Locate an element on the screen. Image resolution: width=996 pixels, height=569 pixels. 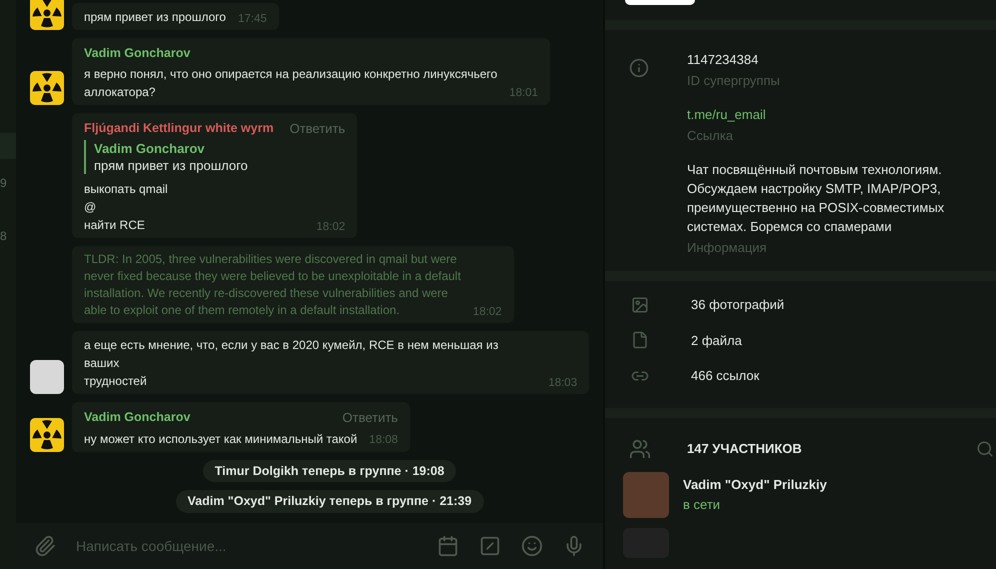
emoji-icon is located at coordinates (532, 546).